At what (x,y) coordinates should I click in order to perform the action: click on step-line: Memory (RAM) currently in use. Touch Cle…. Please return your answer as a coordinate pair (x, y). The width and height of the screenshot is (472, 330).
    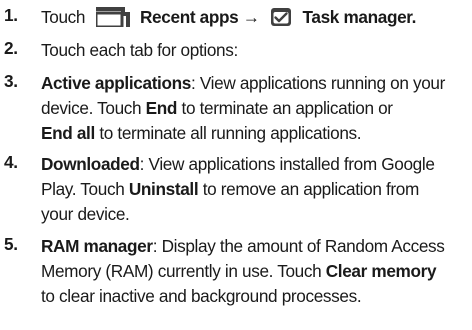
    Looking at the image, I should click on (254, 271).